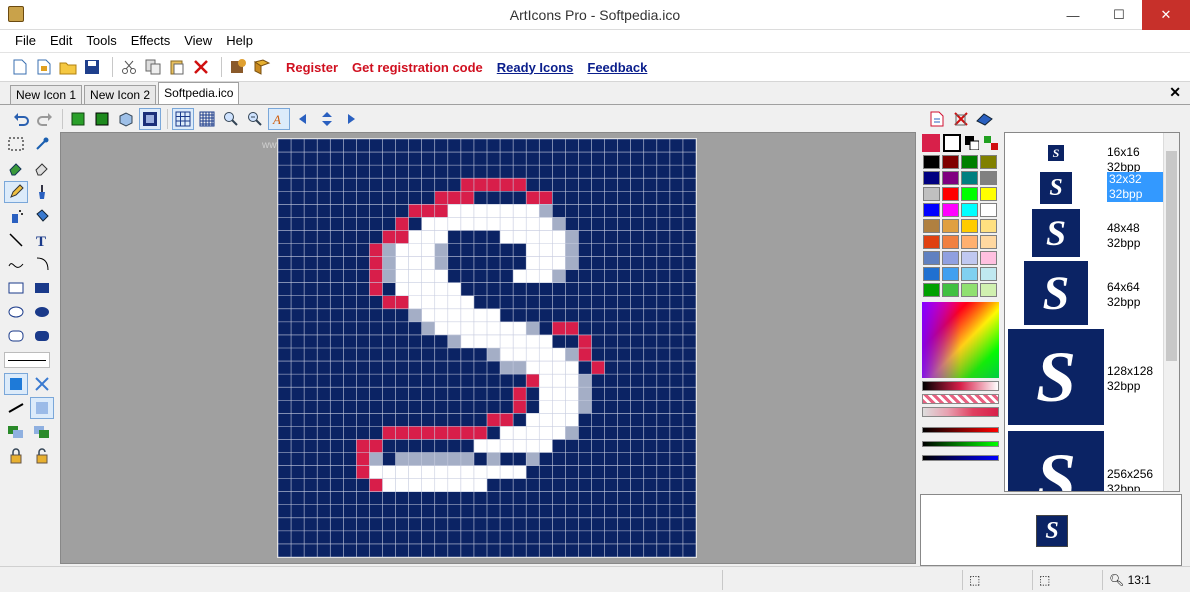  What do you see at coordinates (960, 458) in the screenshot?
I see `blue-channel-slider` at bounding box center [960, 458].